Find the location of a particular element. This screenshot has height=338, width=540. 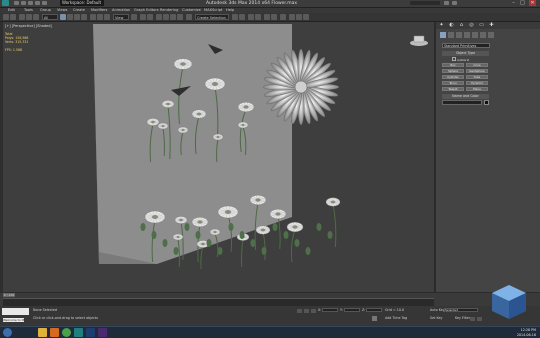

link-icon is located at coordinates (22, 17).